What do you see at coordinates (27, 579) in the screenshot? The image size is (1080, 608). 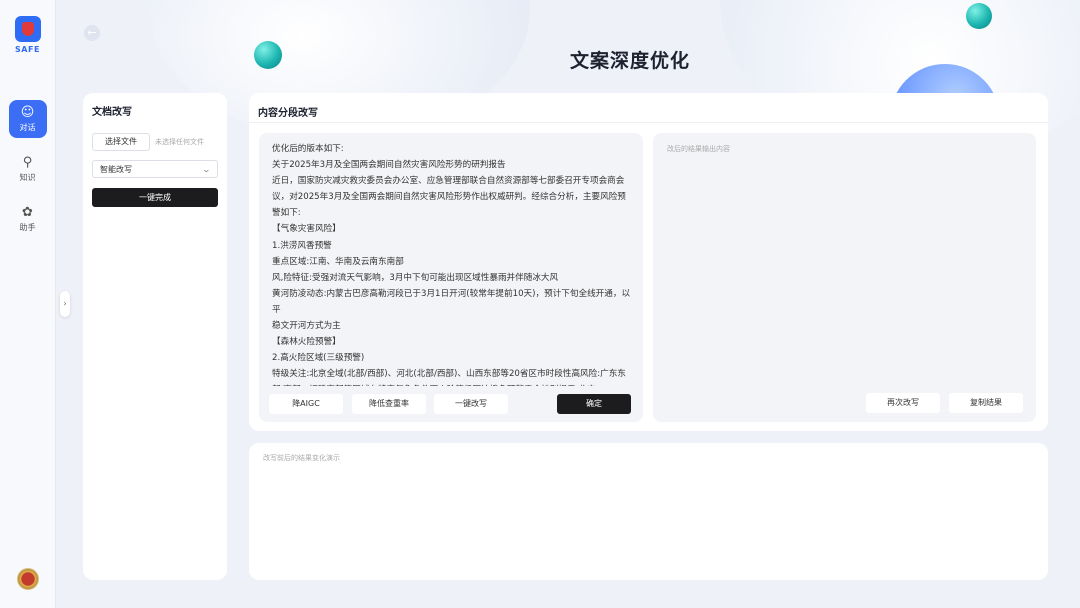 I see `avatar` at bounding box center [27, 579].